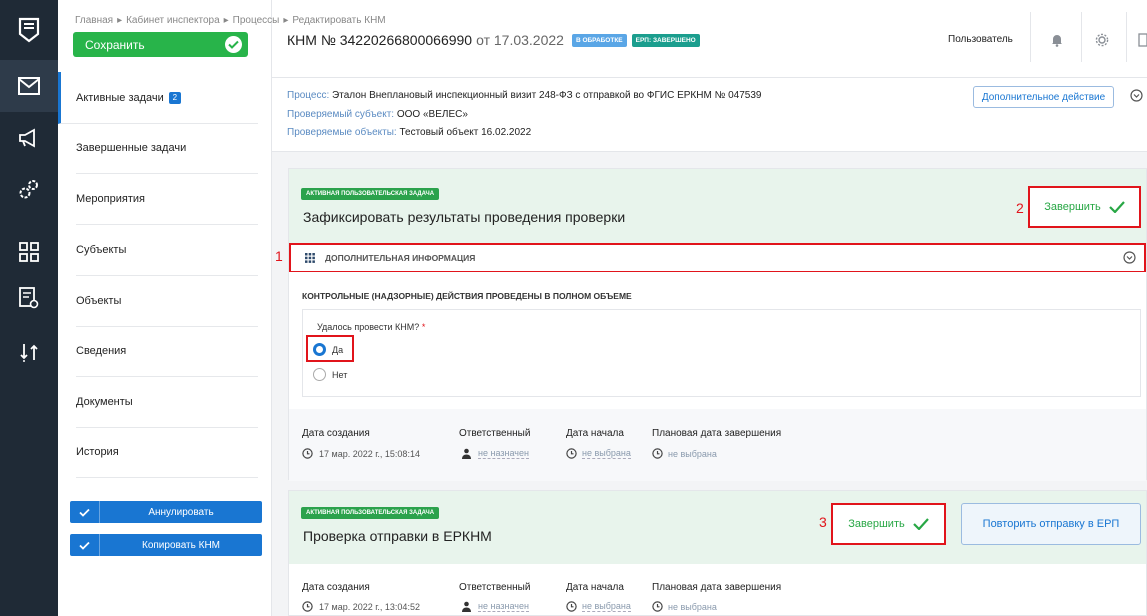 The image size is (1147, 616). What do you see at coordinates (1102, 40) in the screenshot?
I see `gear-icon` at bounding box center [1102, 40].